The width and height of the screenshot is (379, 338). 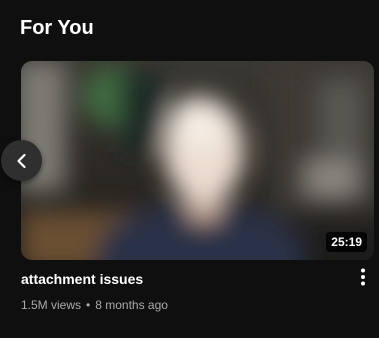 I want to click on chevron-left-icon, so click(x=21, y=160).